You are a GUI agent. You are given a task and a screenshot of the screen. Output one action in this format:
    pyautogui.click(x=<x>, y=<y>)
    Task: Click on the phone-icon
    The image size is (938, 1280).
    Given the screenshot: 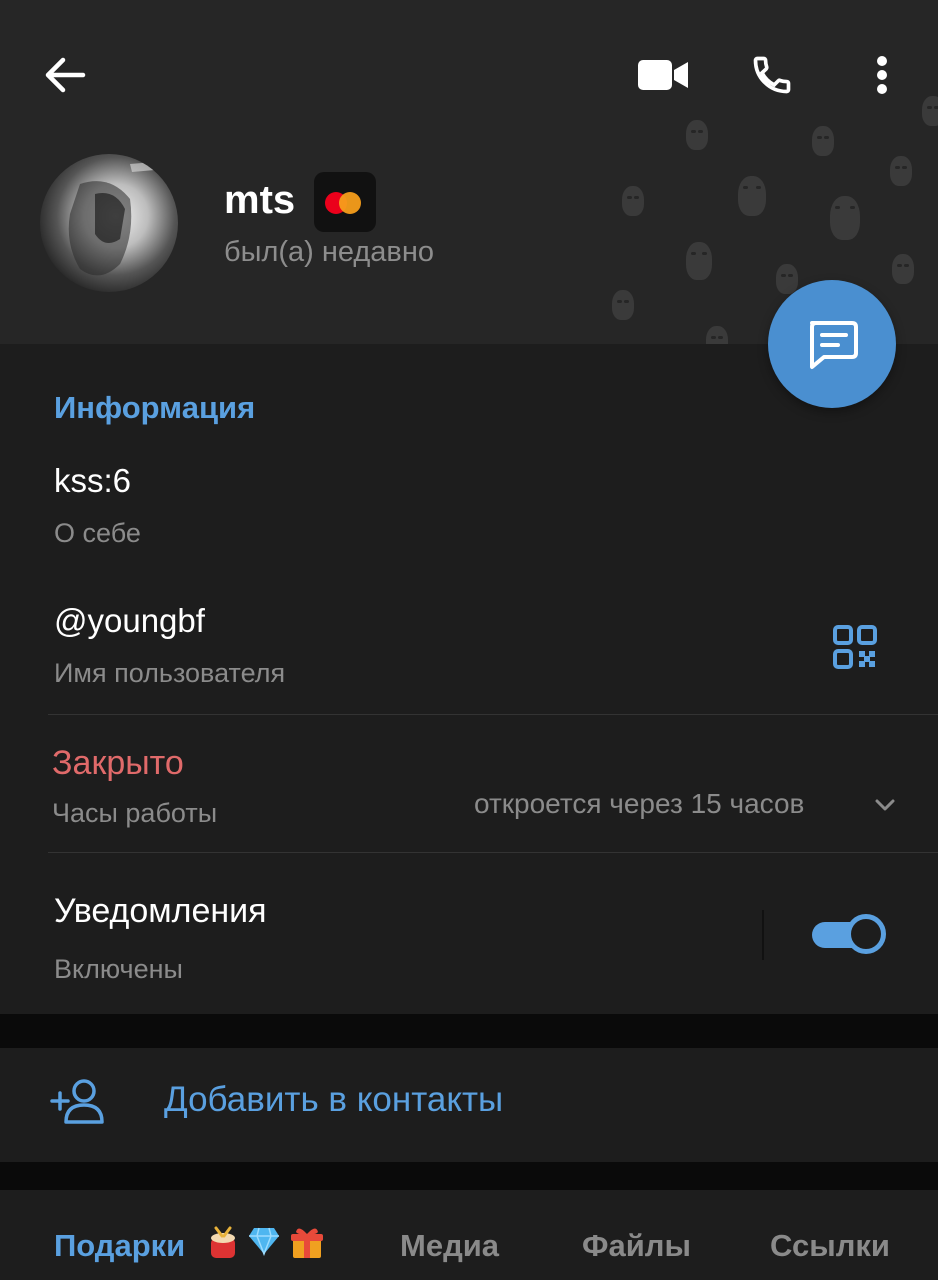 What is the action you would take?
    pyautogui.click(x=772, y=75)
    